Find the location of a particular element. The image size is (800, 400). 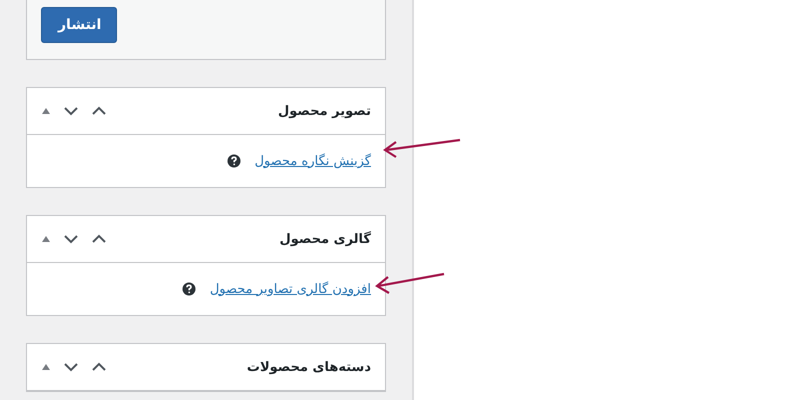

box-link: افزودن گالری تصاویر محصول is located at coordinates (290, 289).